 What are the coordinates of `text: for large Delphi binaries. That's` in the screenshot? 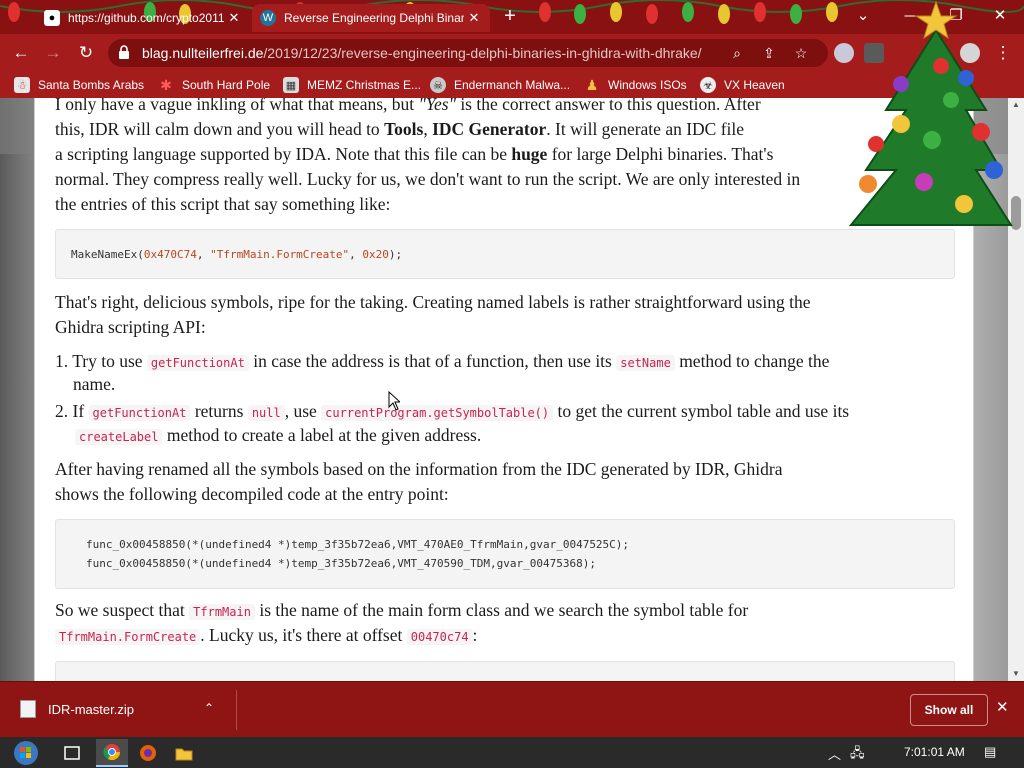 It's located at (660, 154).